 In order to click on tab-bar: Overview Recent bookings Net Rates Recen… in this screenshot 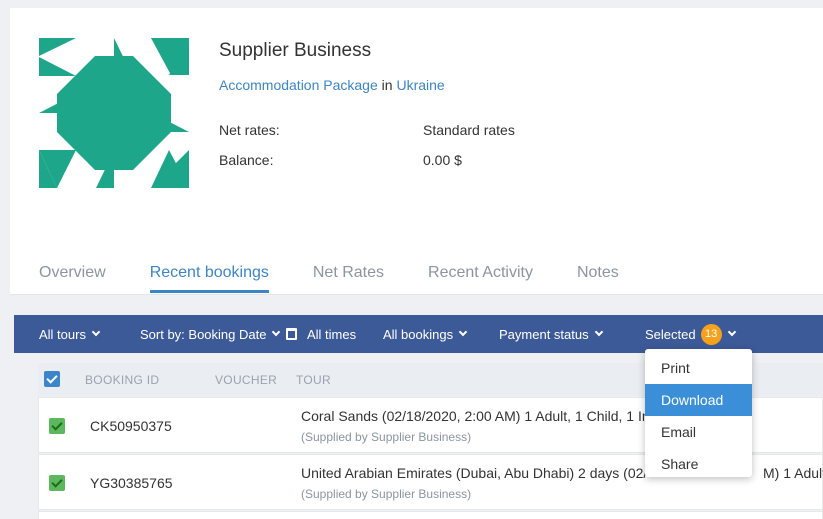, I will do `click(351, 278)`.